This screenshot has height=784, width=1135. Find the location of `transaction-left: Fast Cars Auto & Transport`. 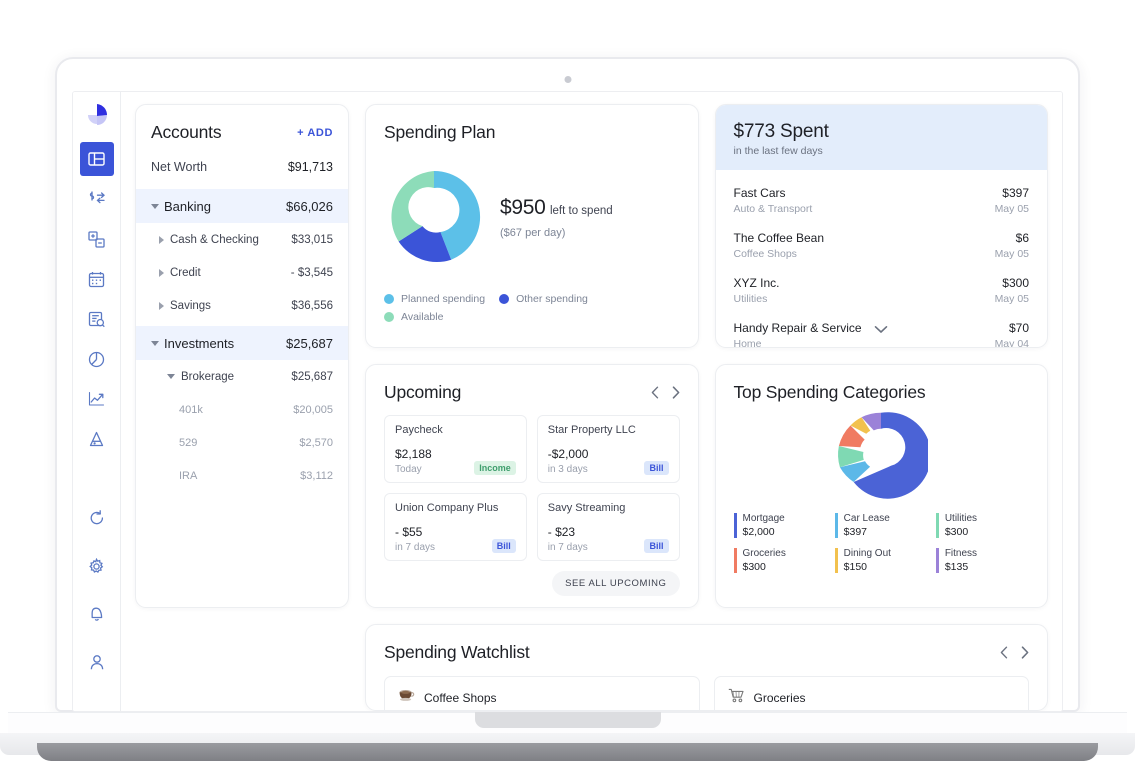

transaction-left: Fast Cars Auto & Transport is located at coordinates (773, 200).